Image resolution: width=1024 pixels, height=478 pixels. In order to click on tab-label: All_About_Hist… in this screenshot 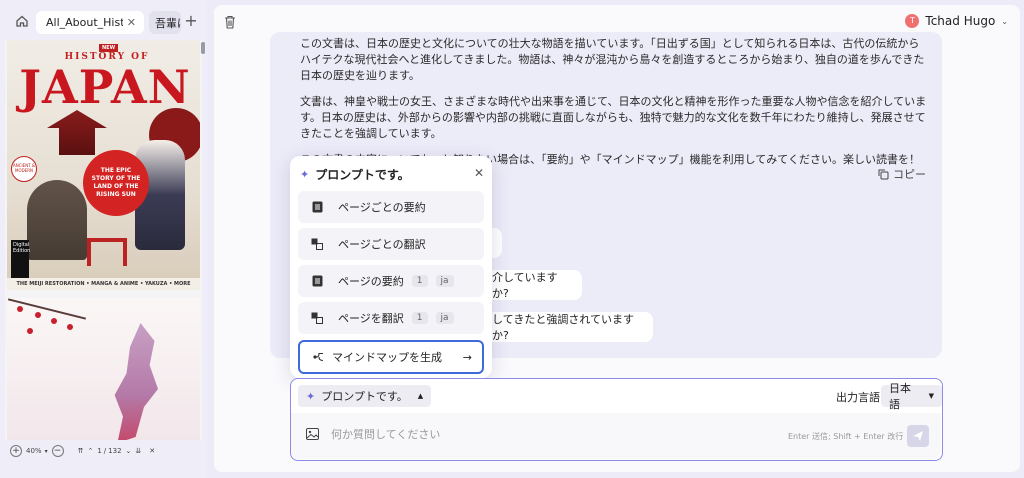, I will do `click(84, 22)`.